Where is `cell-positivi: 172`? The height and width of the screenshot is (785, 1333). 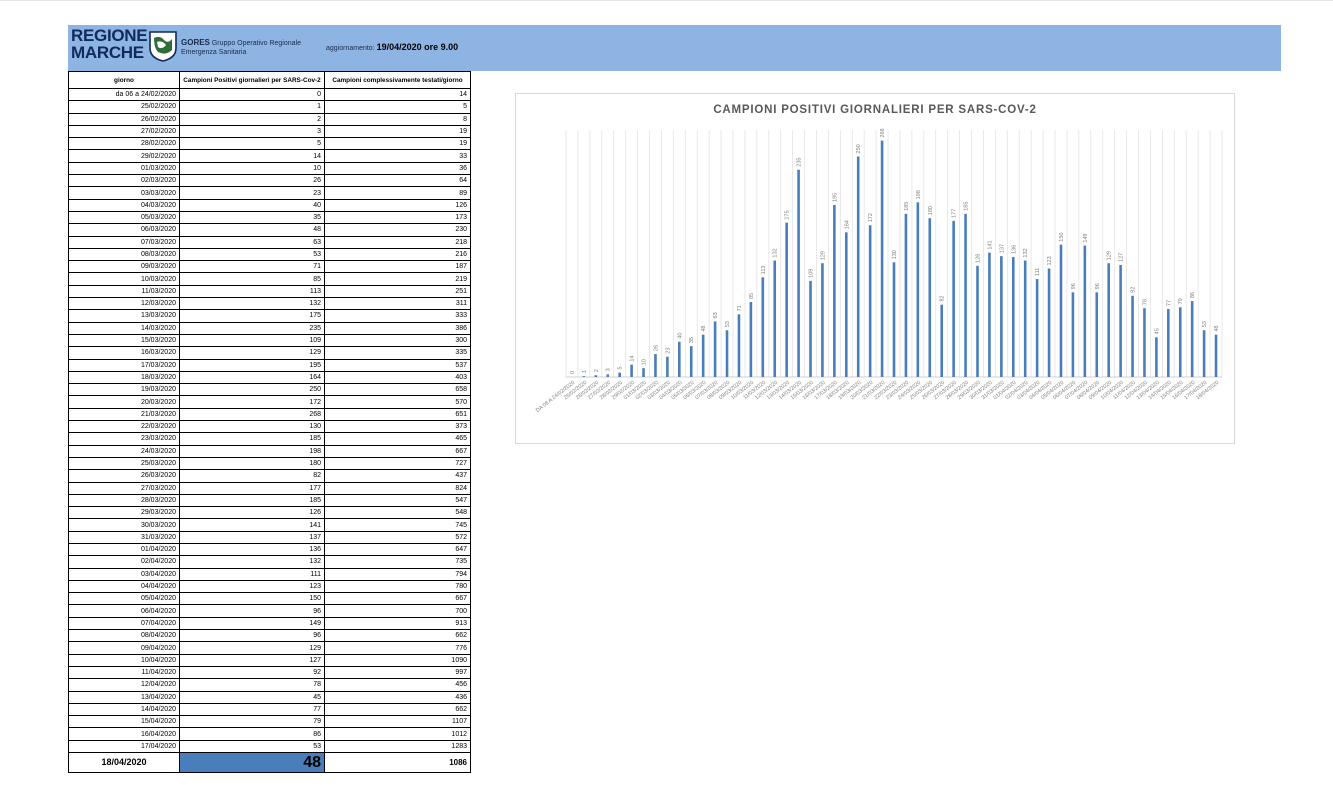
cell-positivi: 172 is located at coordinates (252, 402).